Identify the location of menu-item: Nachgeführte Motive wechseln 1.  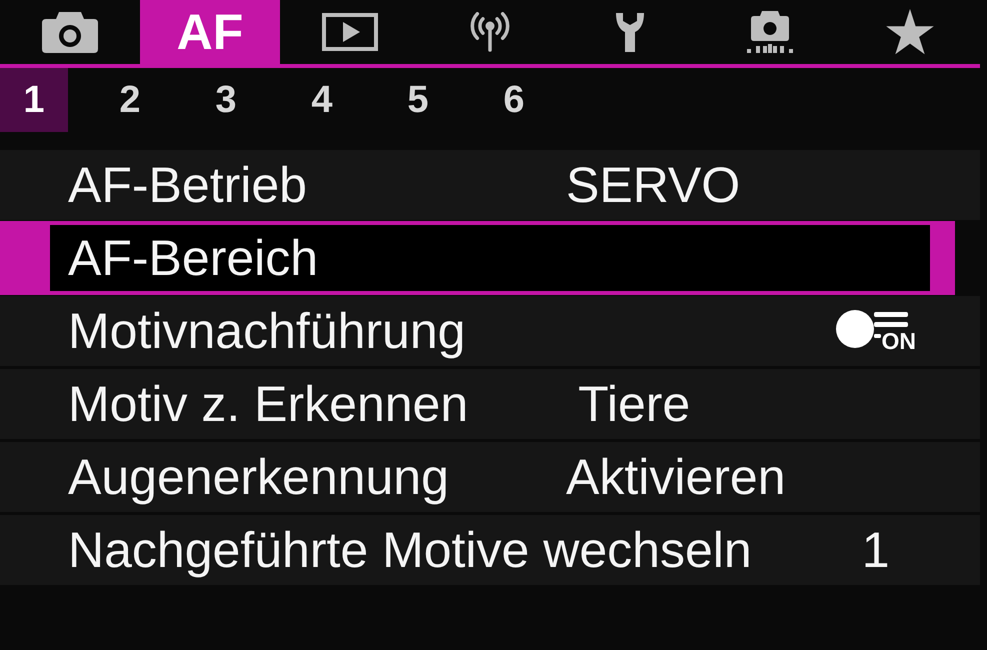
(490, 550).